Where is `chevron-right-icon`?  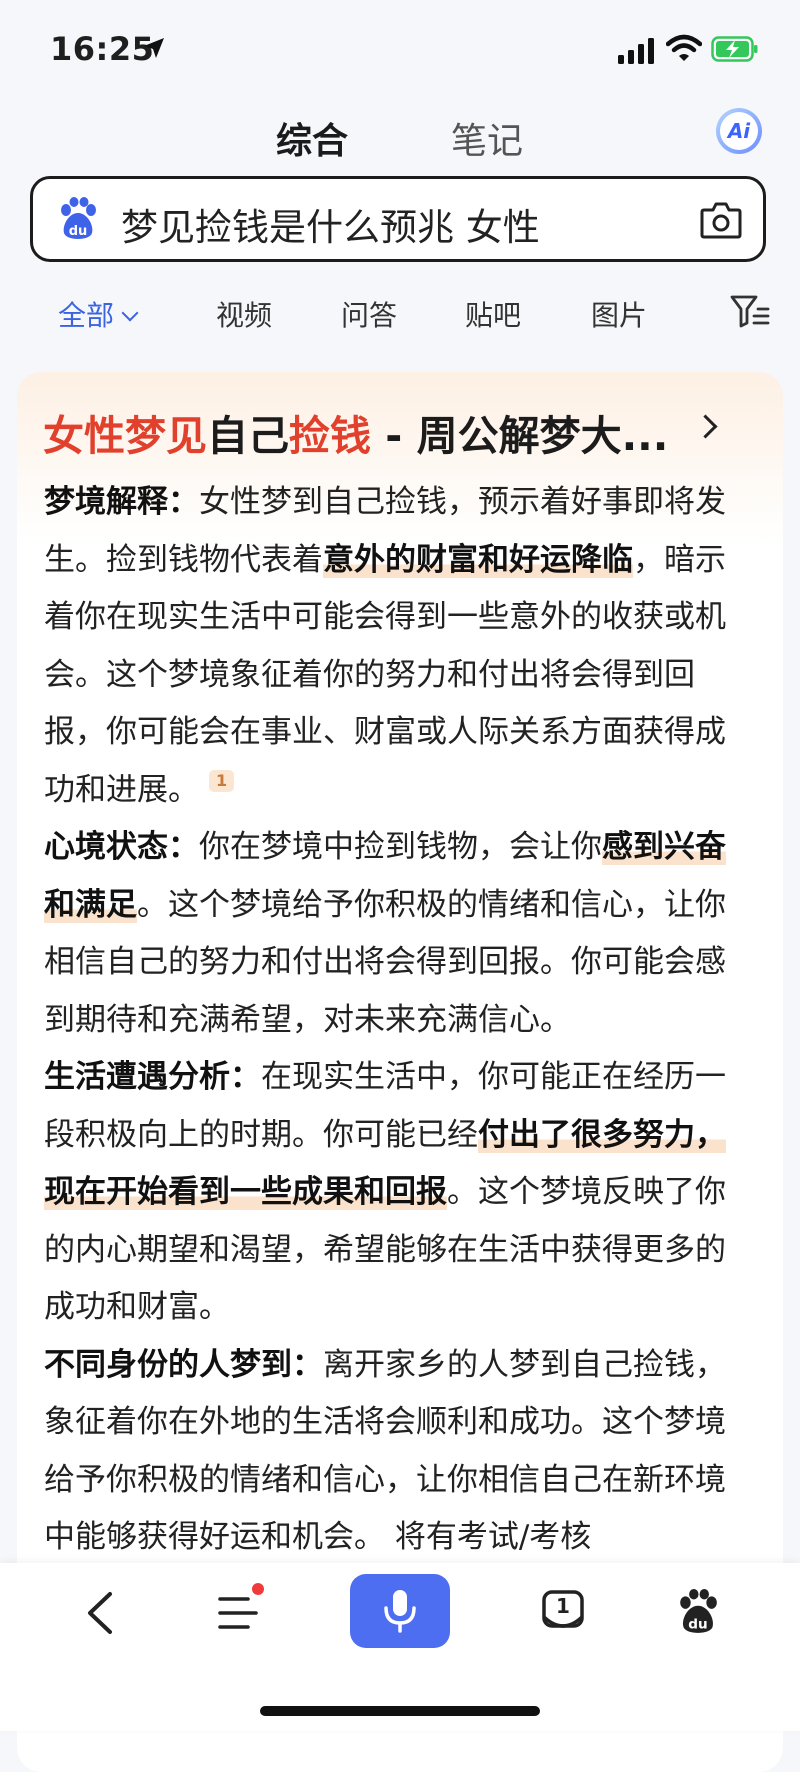 chevron-right-icon is located at coordinates (705, 426).